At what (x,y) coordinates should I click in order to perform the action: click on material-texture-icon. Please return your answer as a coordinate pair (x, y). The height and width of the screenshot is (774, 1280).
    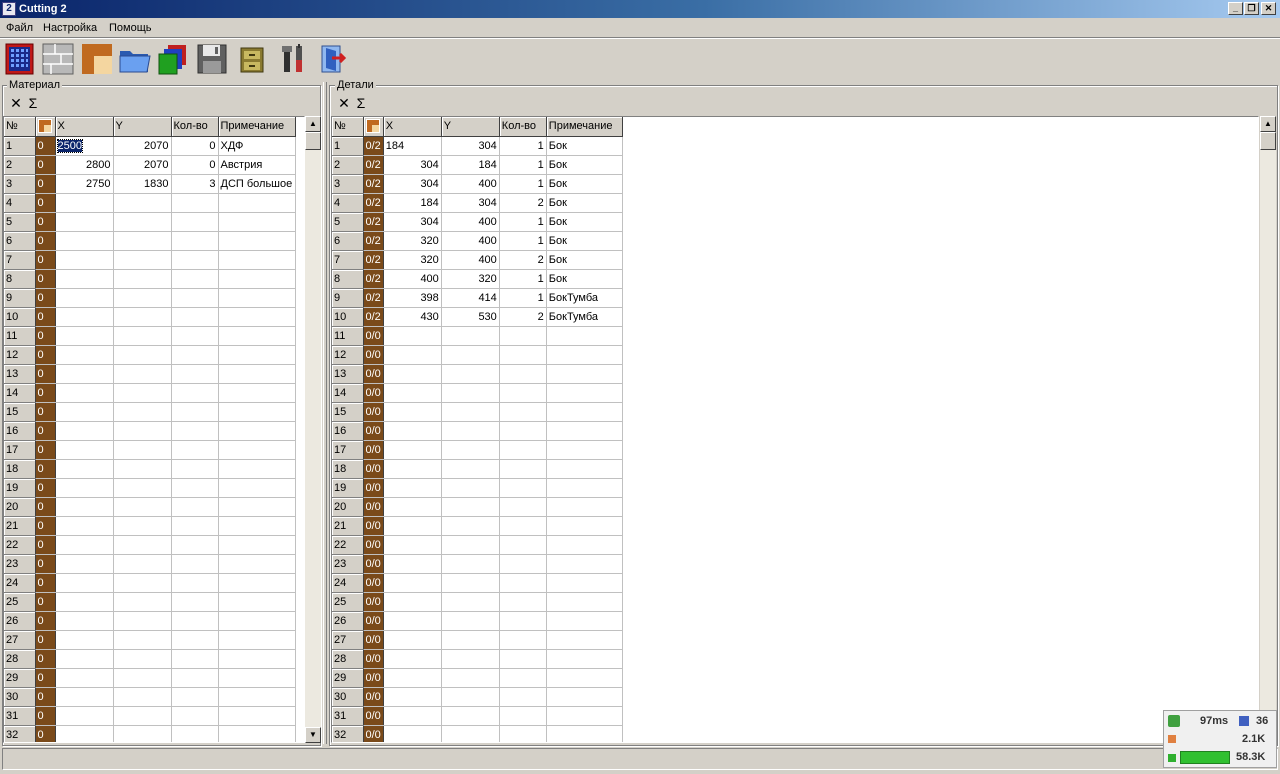
    Looking at the image, I should click on (97, 59).